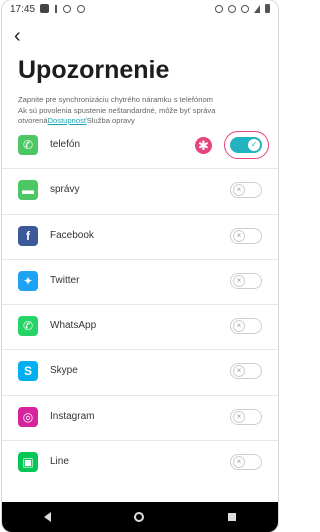  I want to click on app-row-spr-vy: ▬ správy ×, so click(140, 190).